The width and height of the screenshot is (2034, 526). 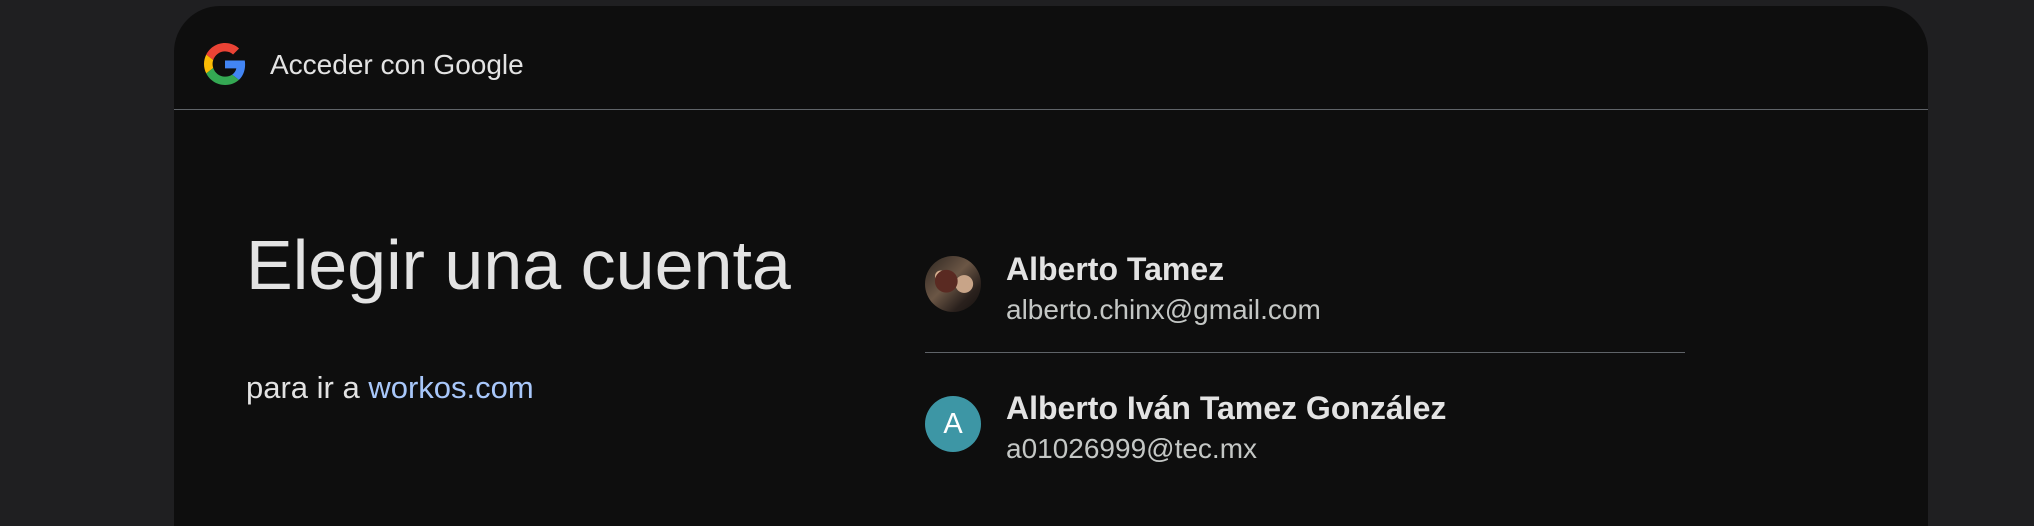 What do you see at coordinates (303, 387) in the screenshot?
I see `continue-to-prefix: para ir a` at bounding box center [303, 387].